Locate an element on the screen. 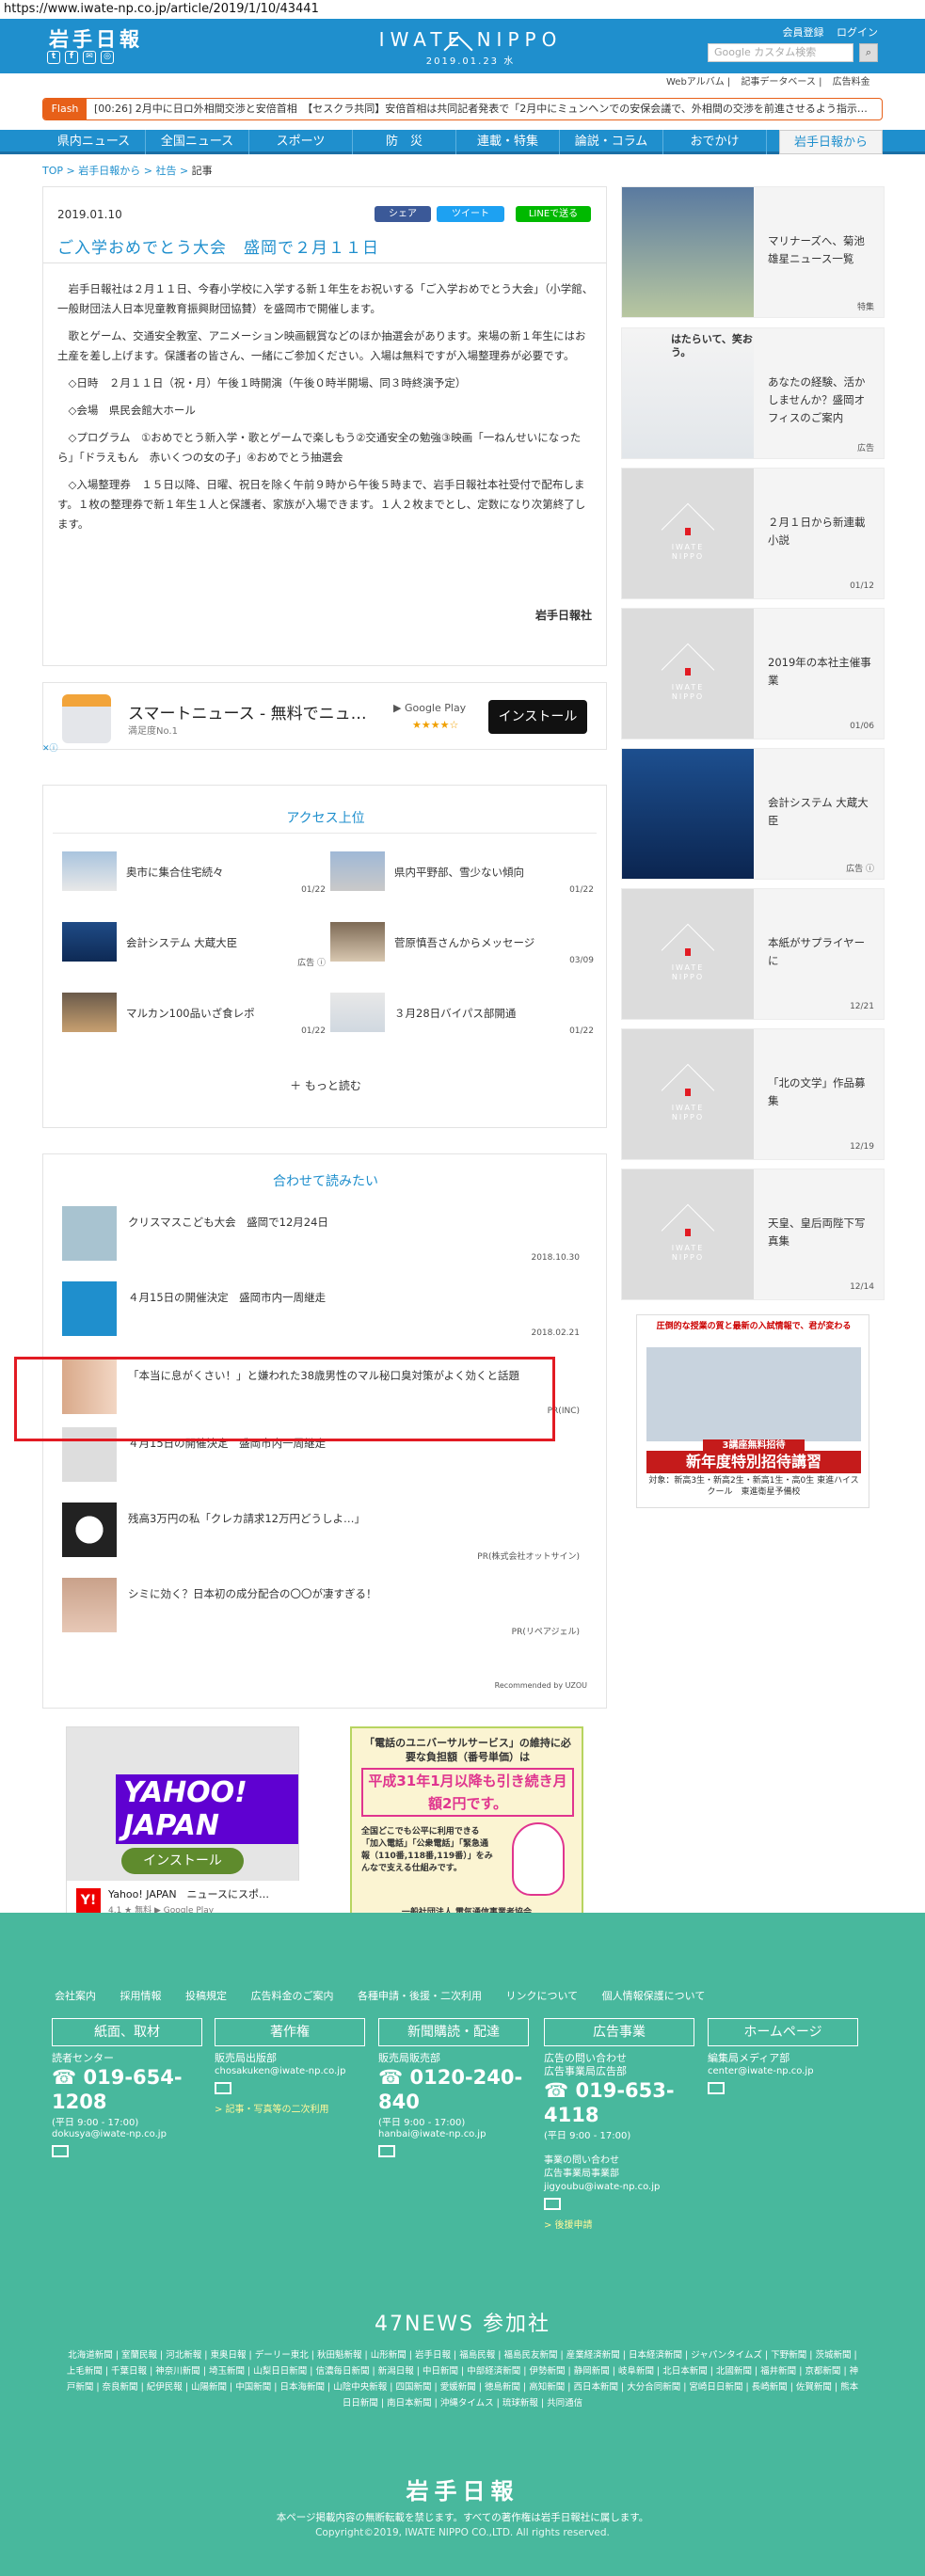  mail-icon: ✉ is located at coordinates (89, 58).